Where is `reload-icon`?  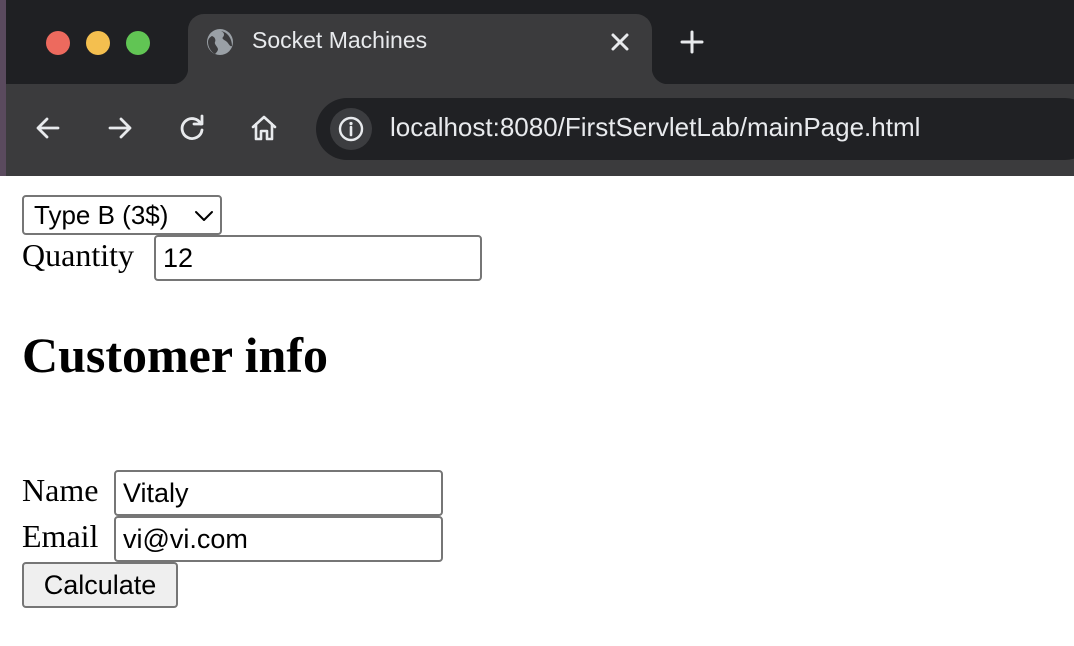
reload-icon is located at coordinates (192, 128).